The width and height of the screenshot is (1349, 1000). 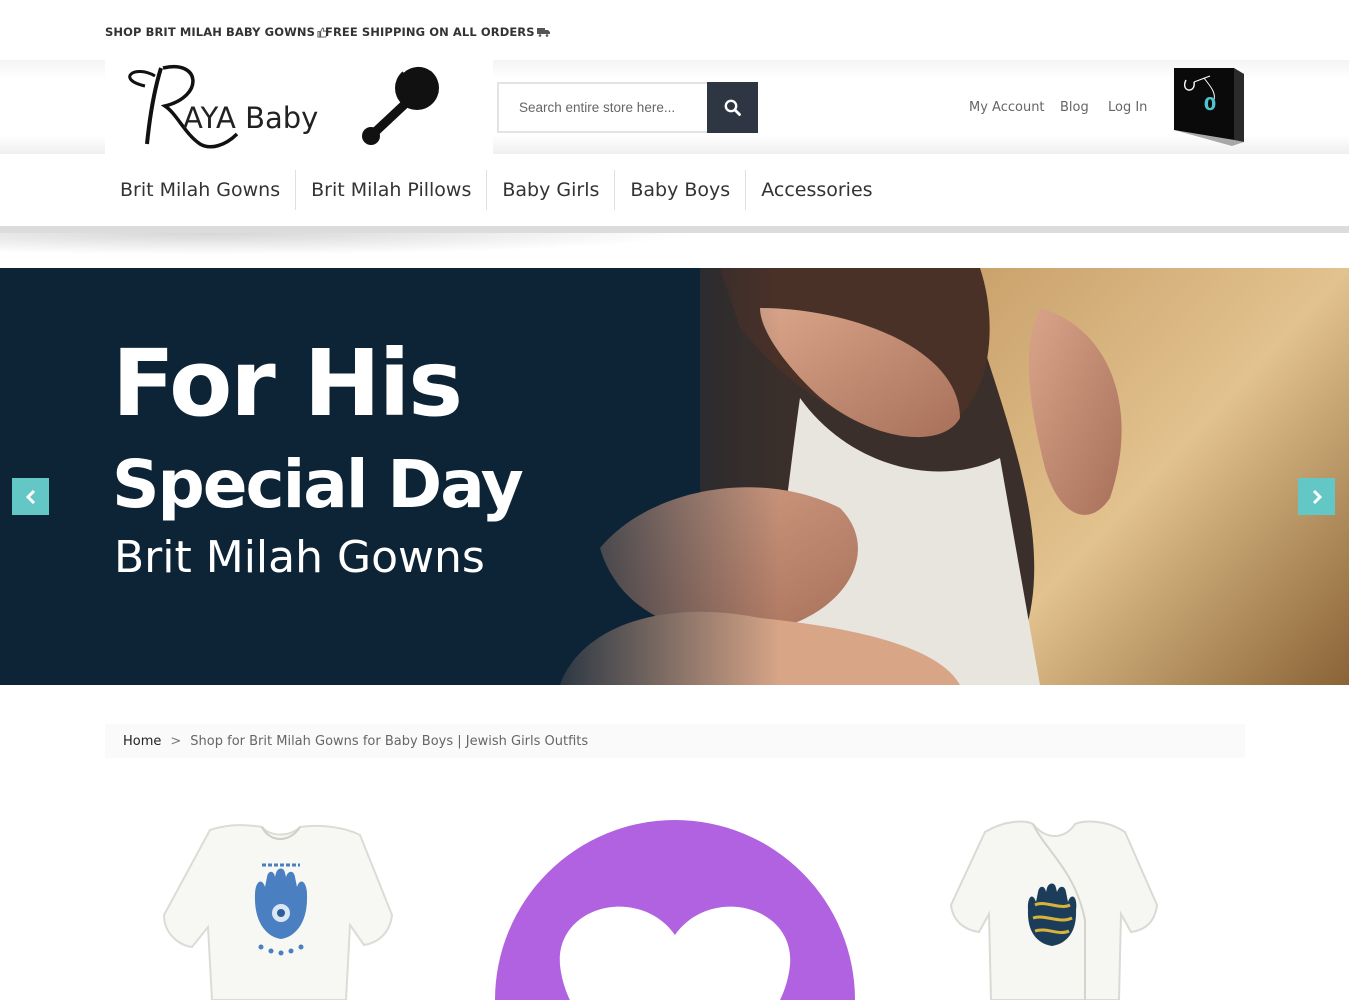 I want to click on product-image-onesie-hamsa, so click(x=280, y=907).